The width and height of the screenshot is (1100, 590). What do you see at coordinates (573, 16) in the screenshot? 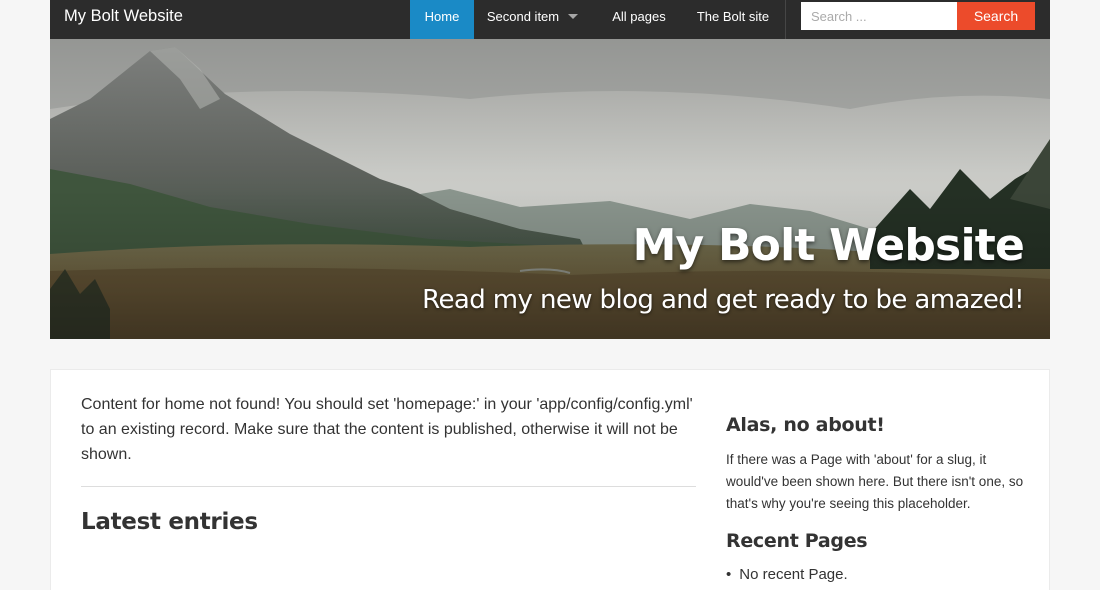
I see `caret-down-icon` at bounding box center [573, 16].